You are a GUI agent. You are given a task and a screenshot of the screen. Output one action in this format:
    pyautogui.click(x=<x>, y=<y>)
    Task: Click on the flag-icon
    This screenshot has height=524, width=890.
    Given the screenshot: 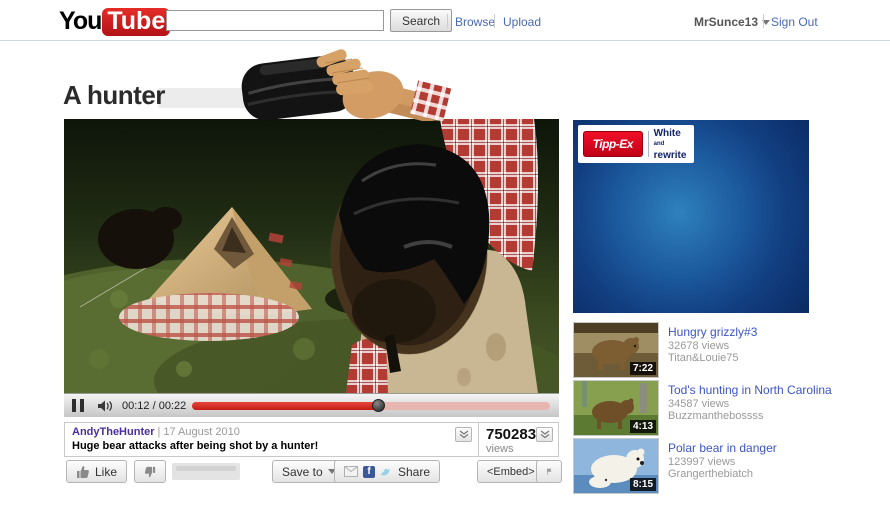 What is the action you would take?
    pyautogui.click(x=549, y=471)
    